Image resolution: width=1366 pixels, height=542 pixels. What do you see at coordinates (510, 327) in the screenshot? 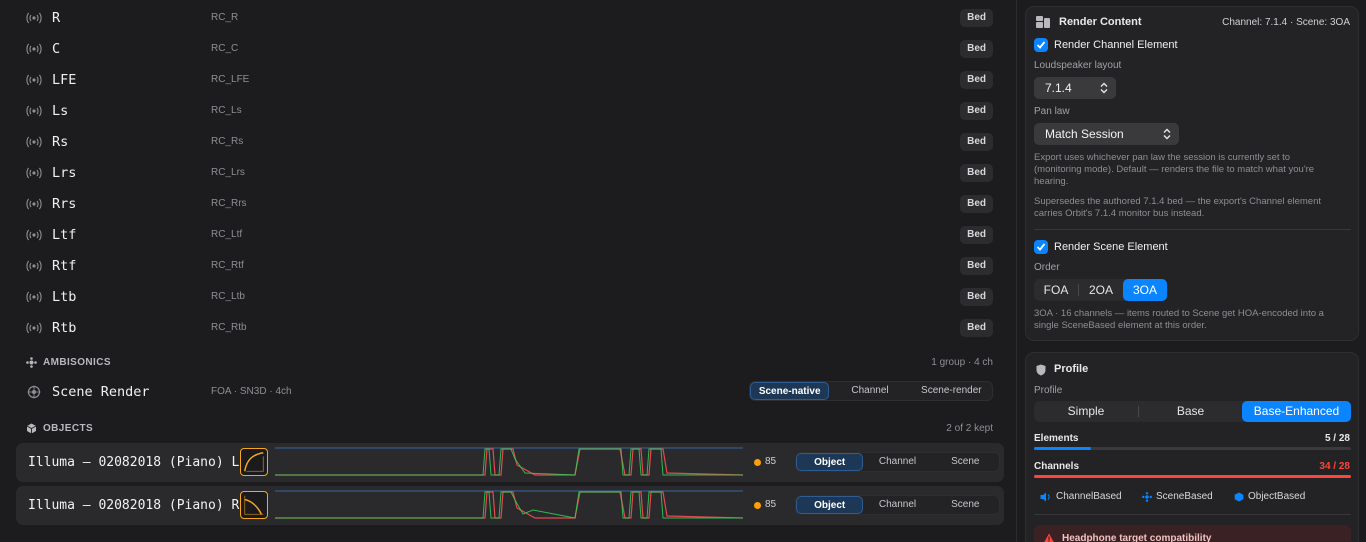
I see `channel-row: Rtb RC_Rtb Bed` at bounding box center [510, 327].